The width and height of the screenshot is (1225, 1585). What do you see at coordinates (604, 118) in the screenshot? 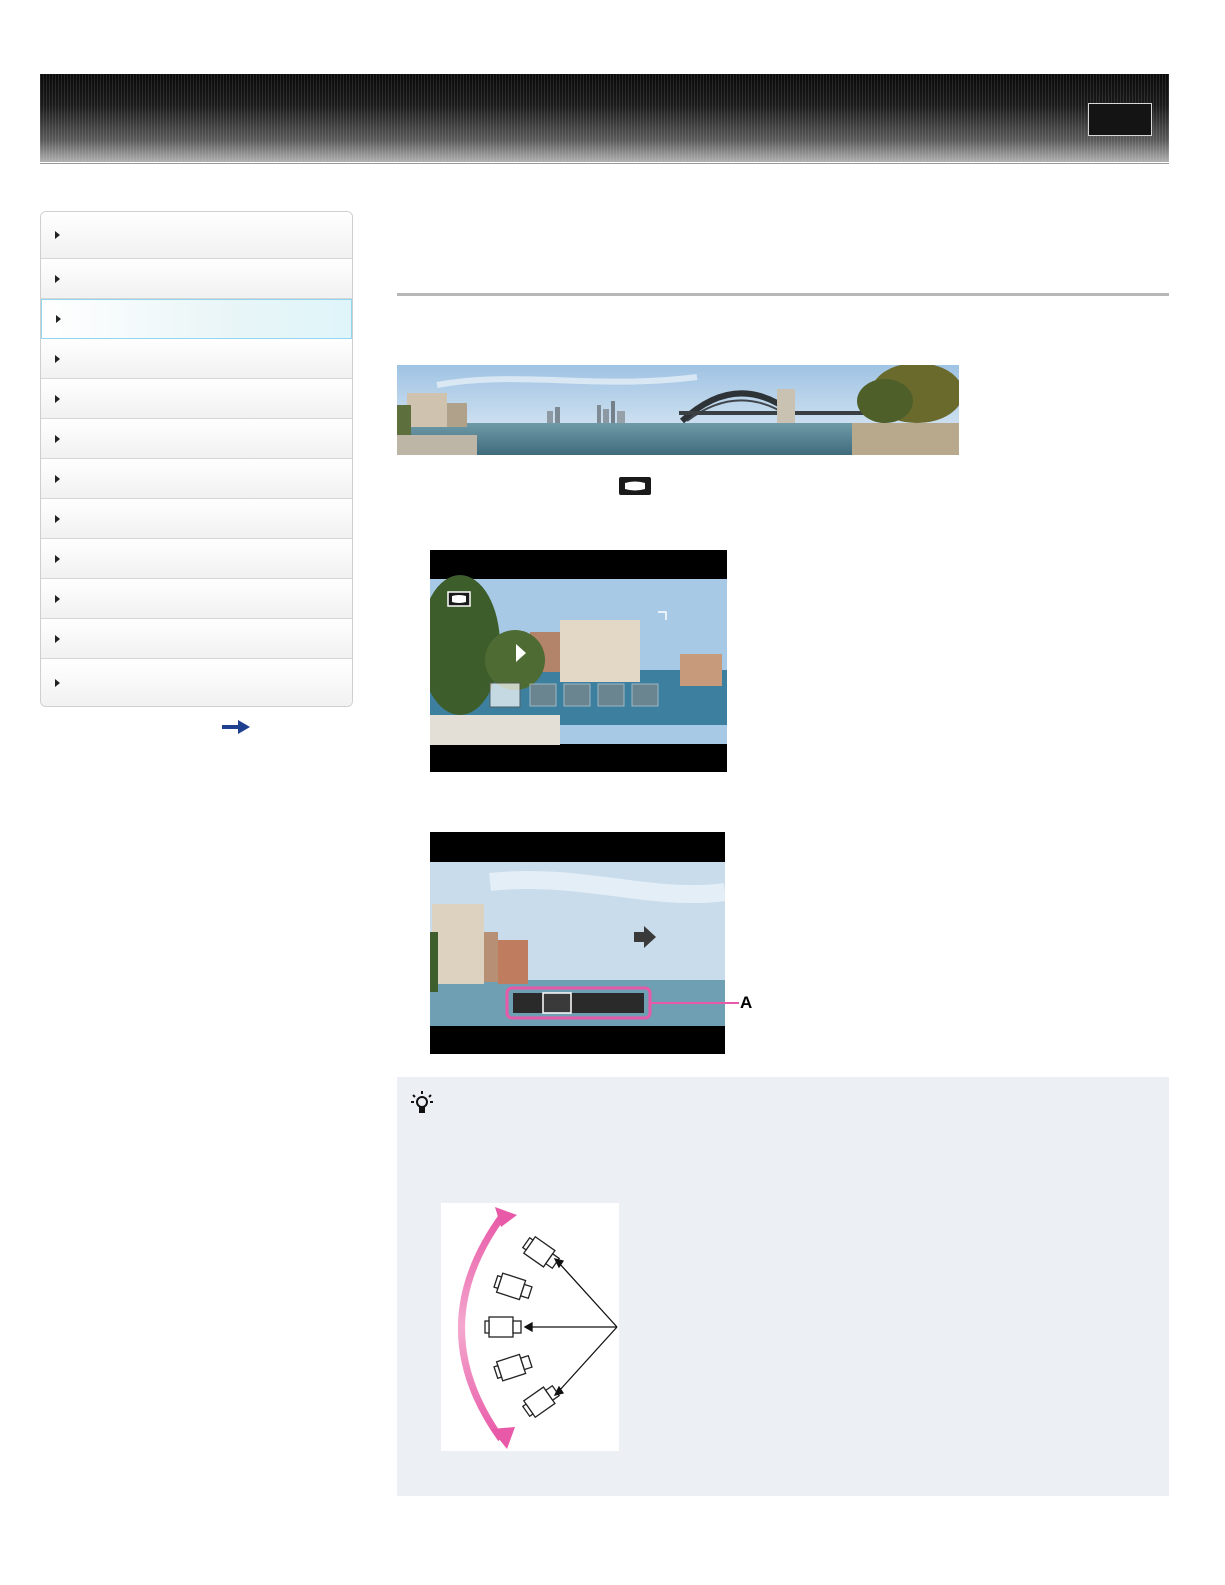
I see `header-banner` at bounding box center [604, 118].